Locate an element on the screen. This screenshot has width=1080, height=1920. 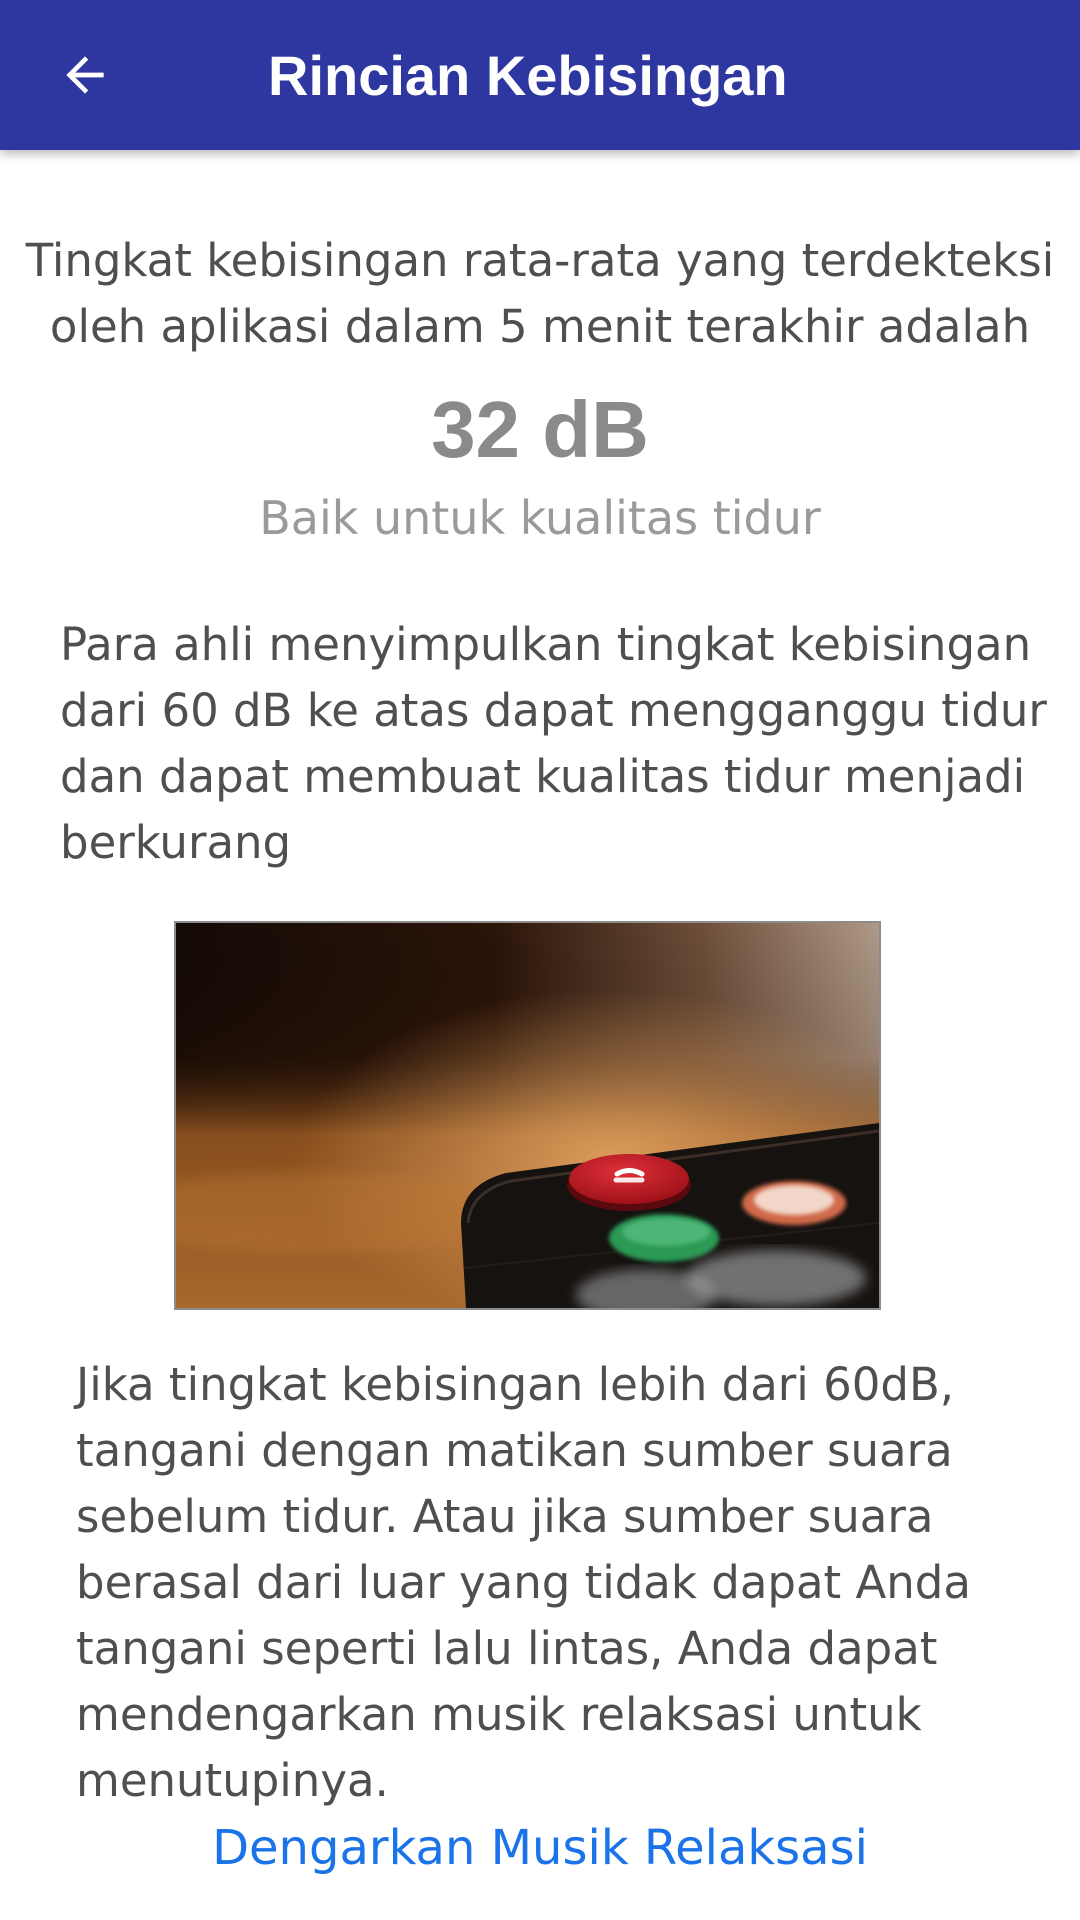
app-bar: Rincian Kebisingan is located at coordinates (540, 75).